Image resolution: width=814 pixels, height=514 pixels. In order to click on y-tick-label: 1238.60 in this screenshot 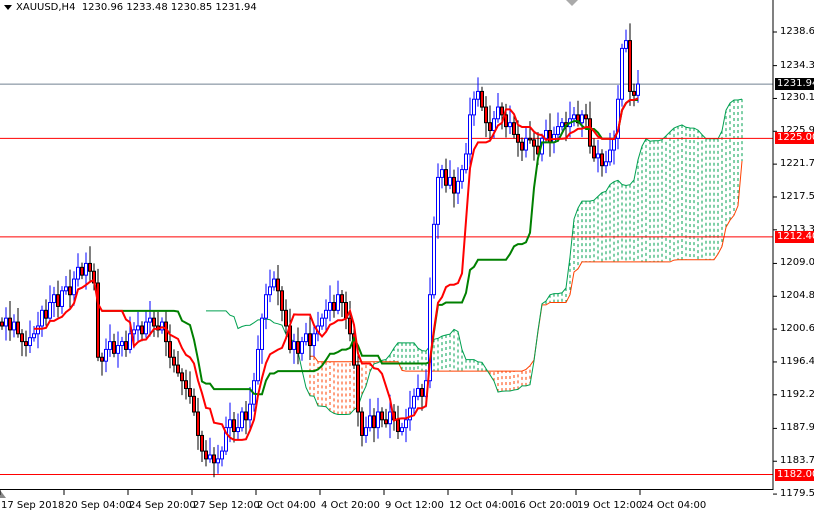, I will do `click(797, 31)`.